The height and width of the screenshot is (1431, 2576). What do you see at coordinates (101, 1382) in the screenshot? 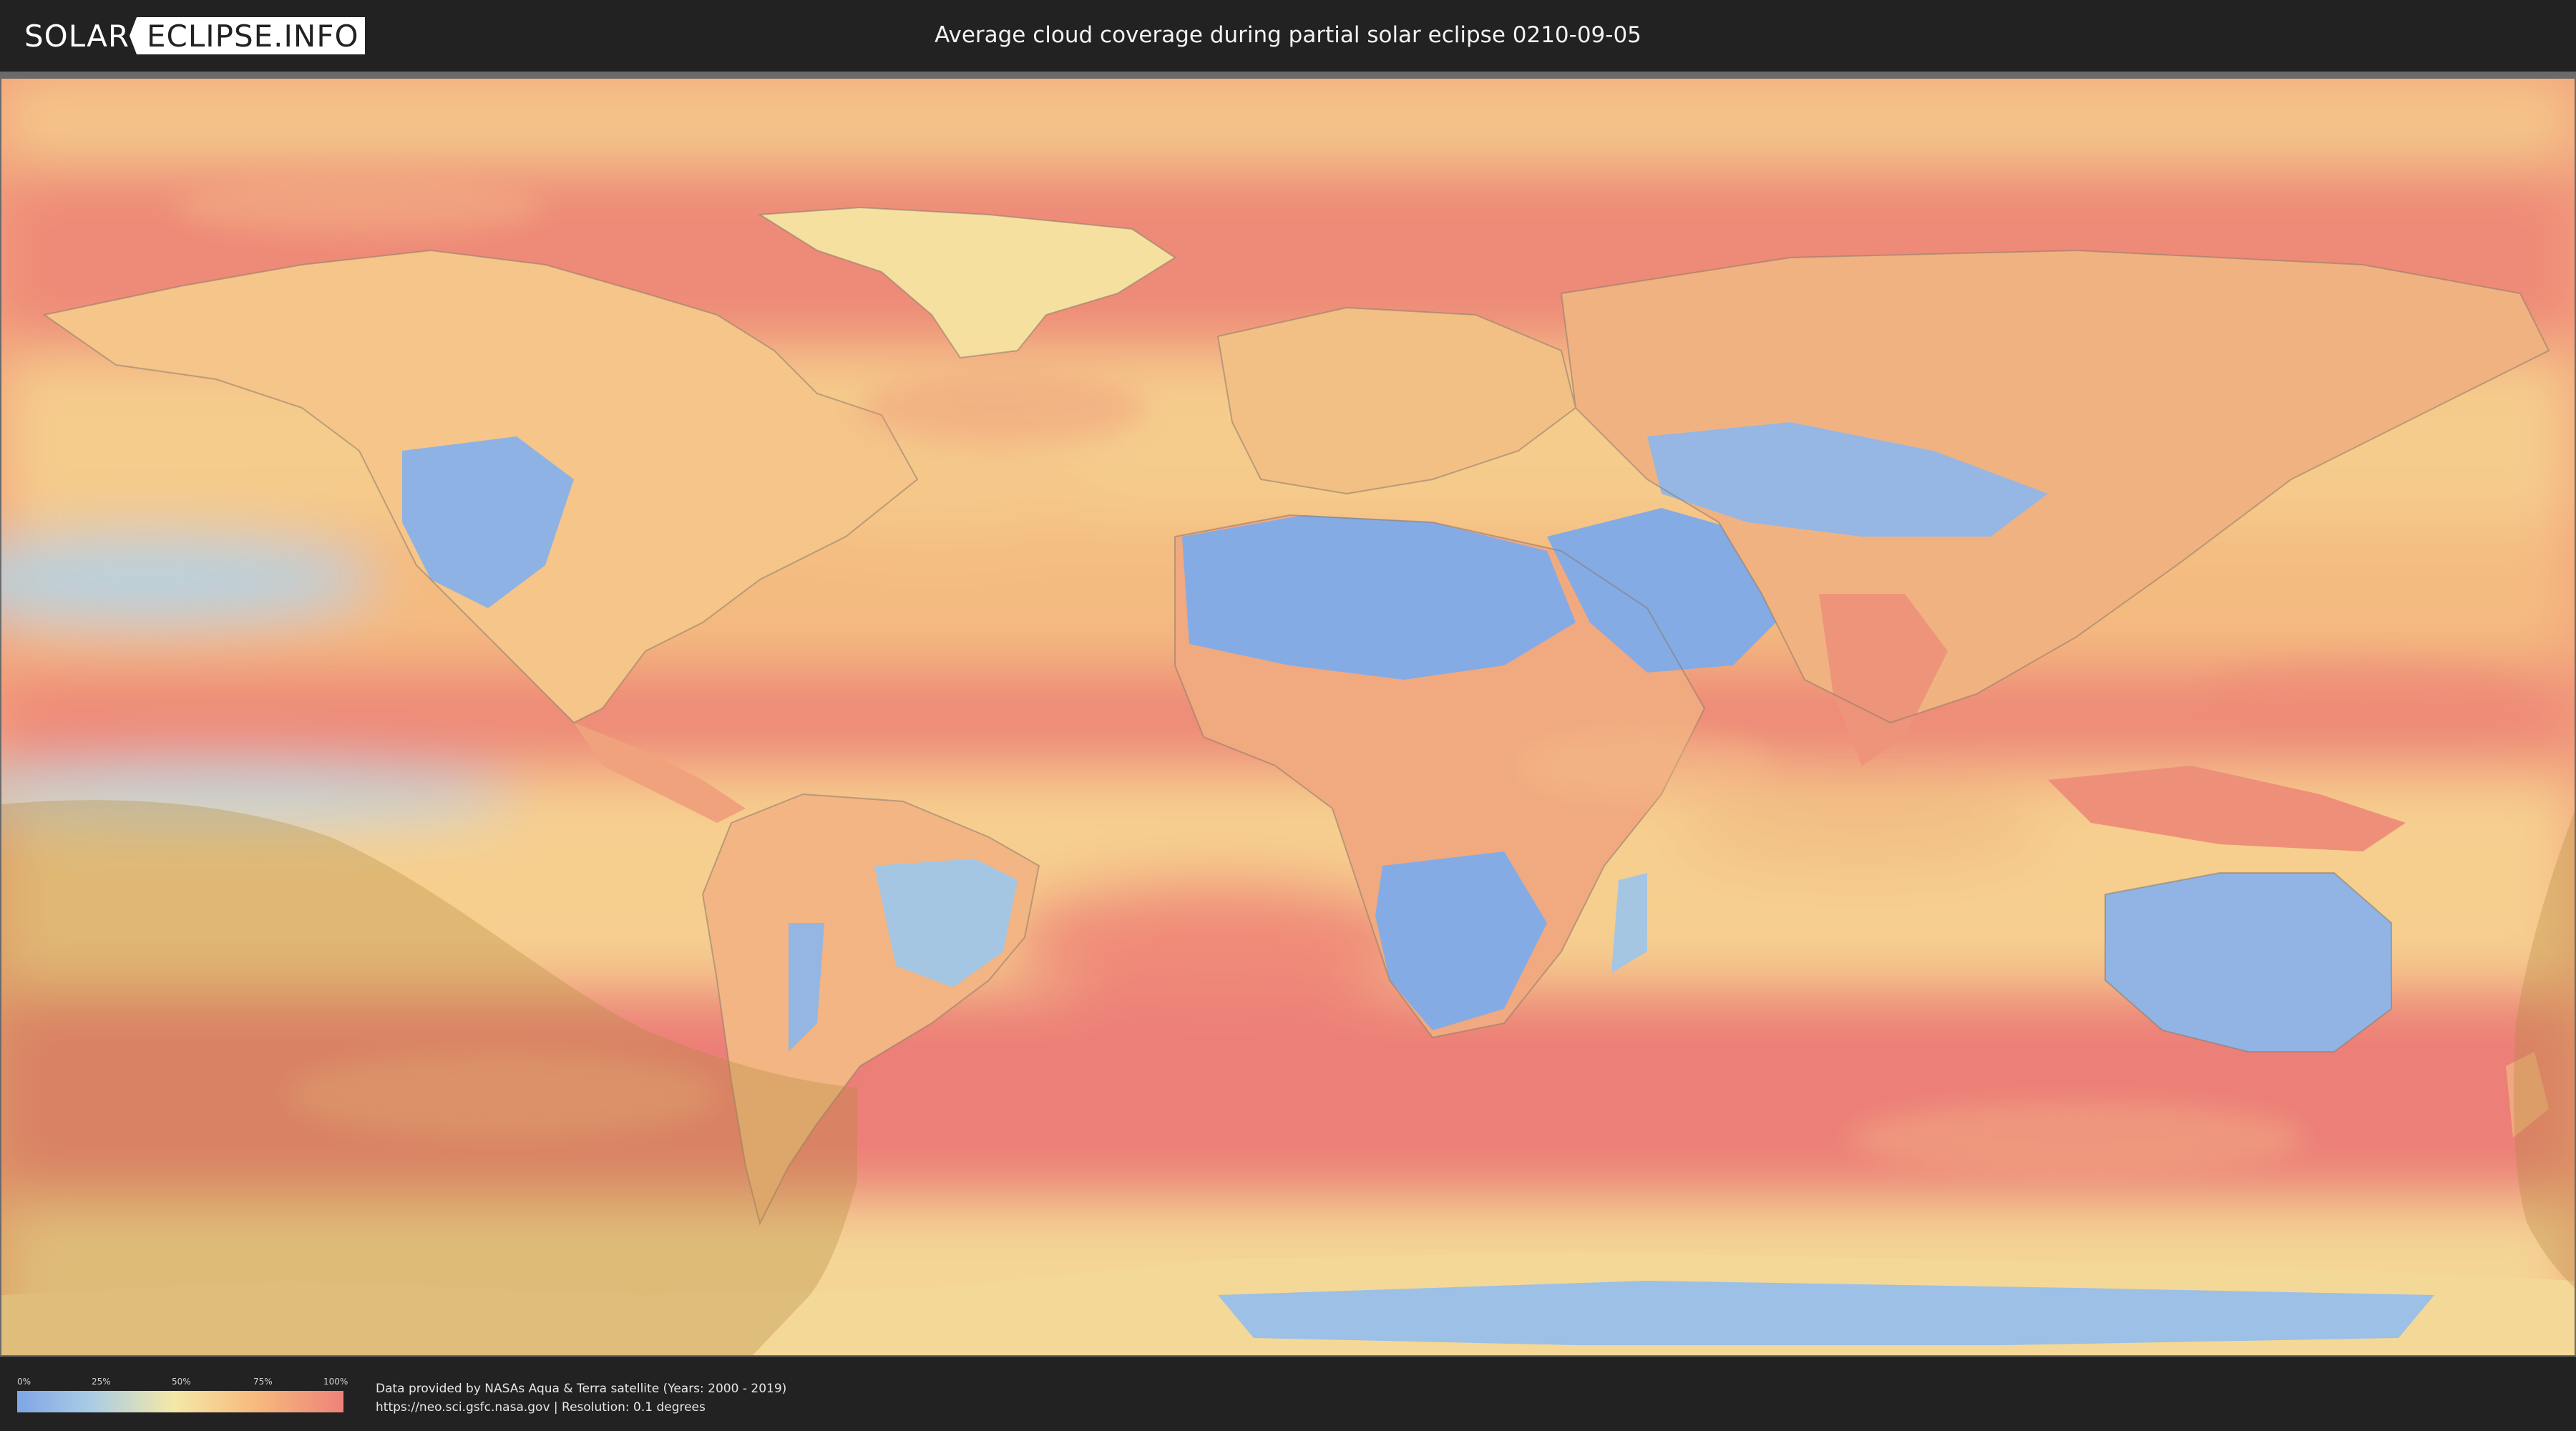
I see `legend-label-25: 25%` at bounding box center [101, 1382].